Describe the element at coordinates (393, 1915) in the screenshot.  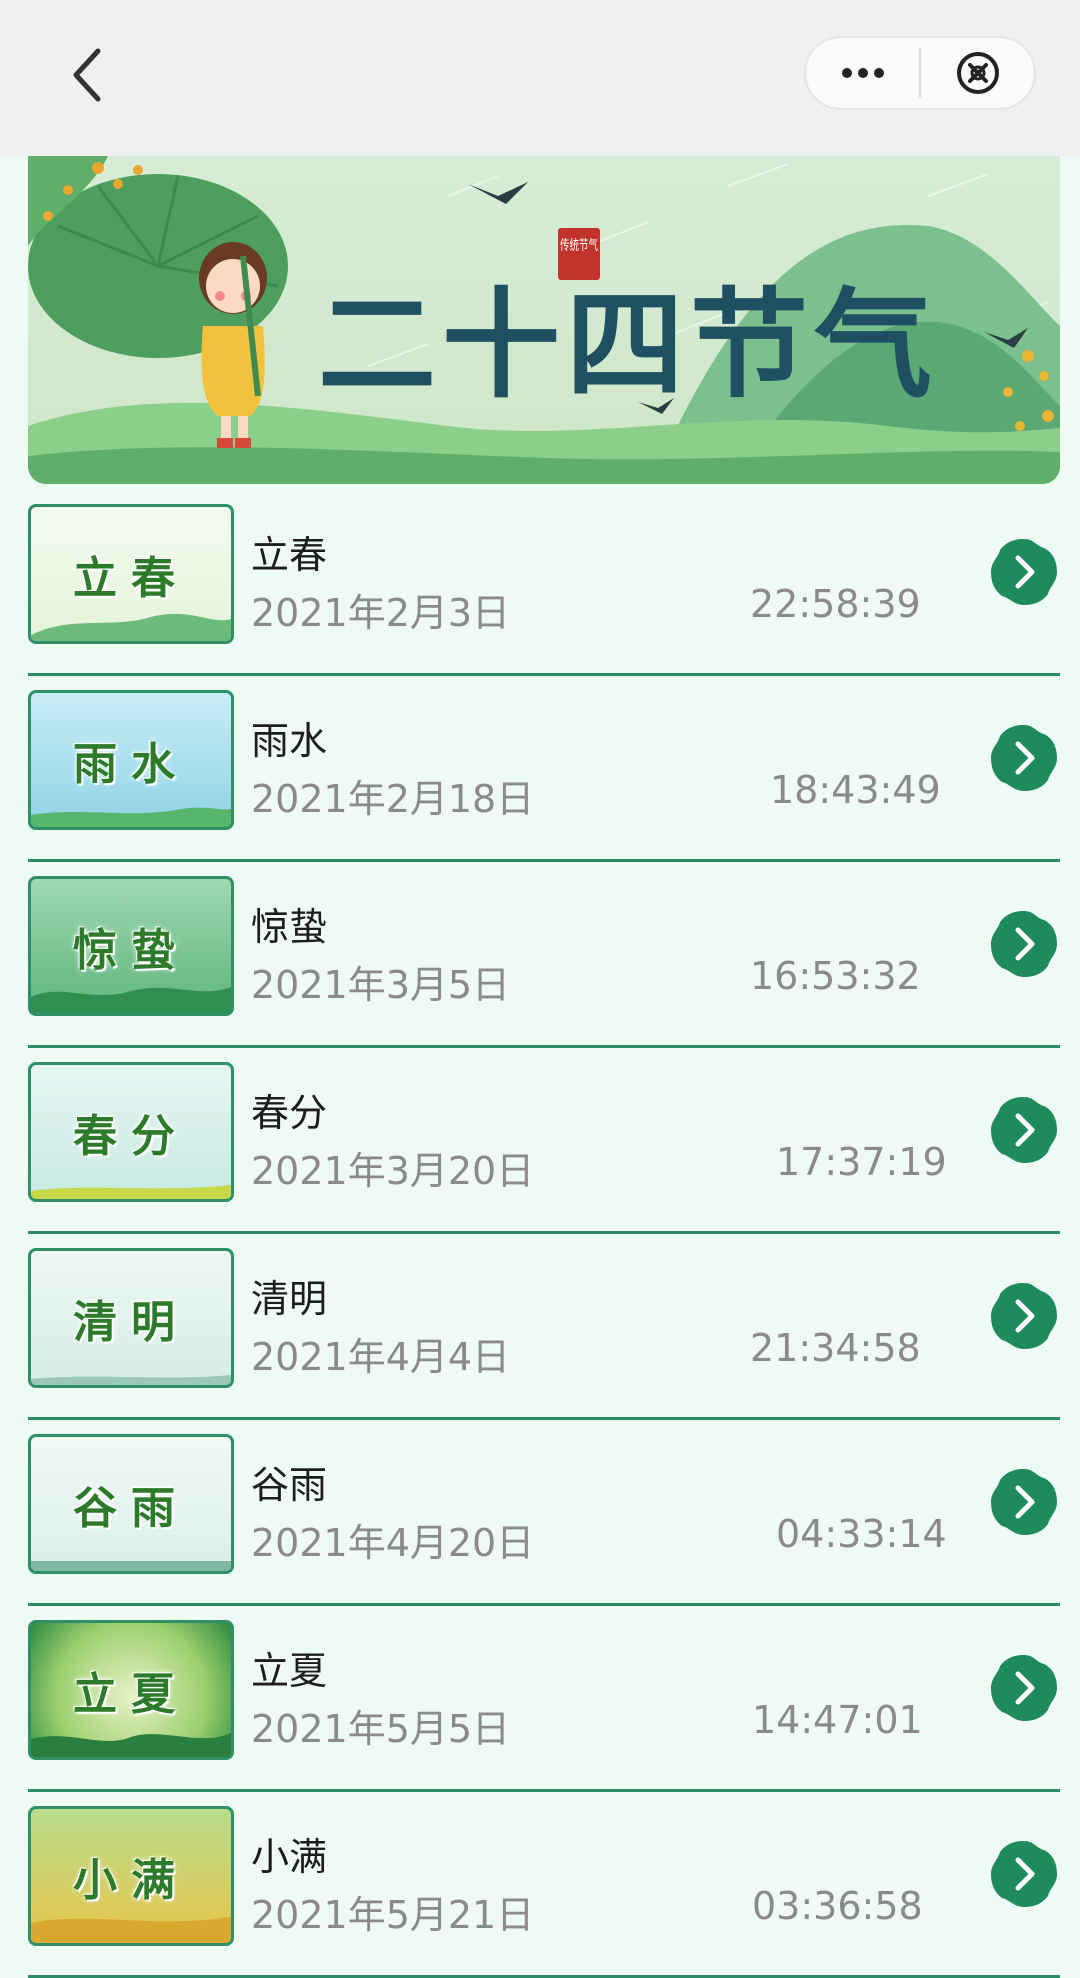
I see `term-date: 2021年5月21日` at that location.